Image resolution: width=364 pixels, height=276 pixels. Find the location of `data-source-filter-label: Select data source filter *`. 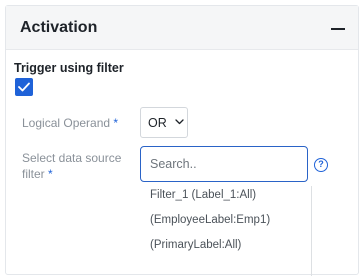

data-source-filter-label: Select data source filter * is located at coordinates (72, 166).